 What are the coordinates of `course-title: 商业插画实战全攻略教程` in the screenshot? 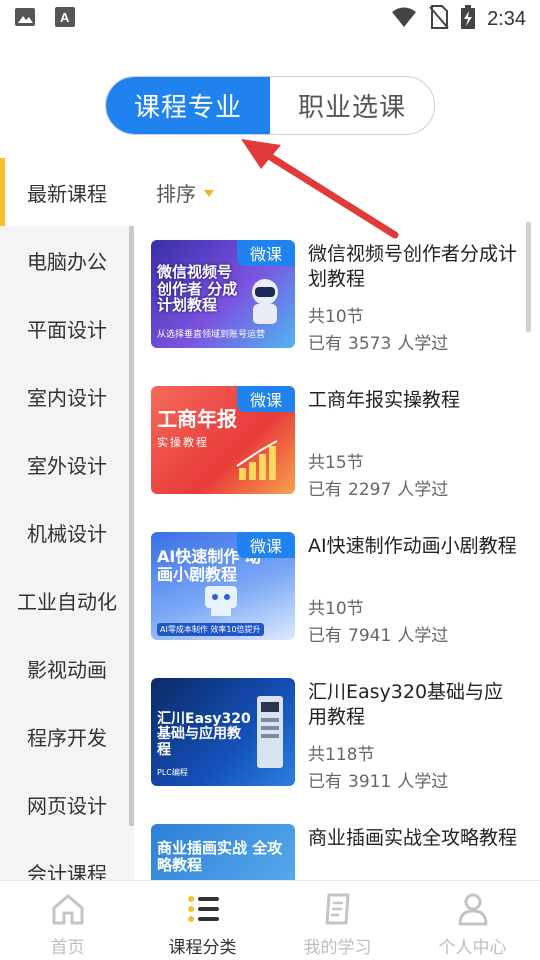 It's located at (413, 838).